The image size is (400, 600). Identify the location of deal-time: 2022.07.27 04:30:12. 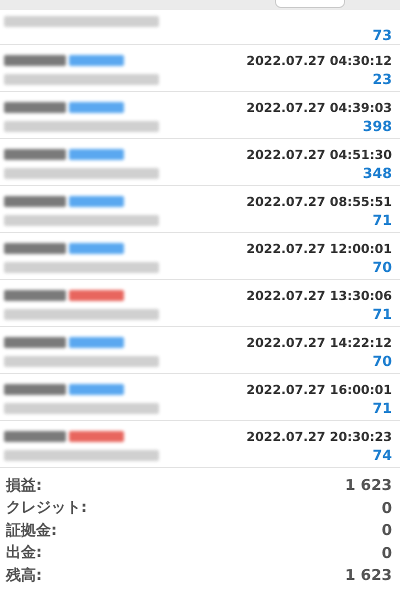
(319, 60).